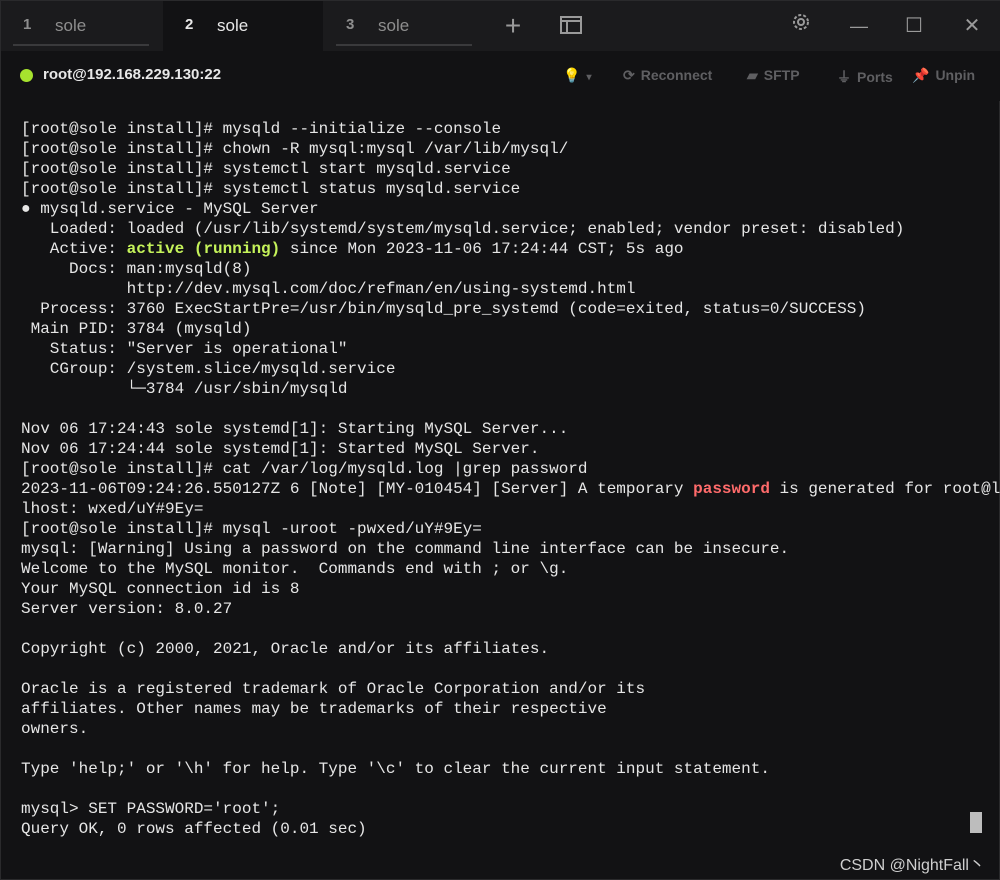 This screenshot has width=1000, height=880. I want to click on highlighted-text: active (running), so click(203, 249).